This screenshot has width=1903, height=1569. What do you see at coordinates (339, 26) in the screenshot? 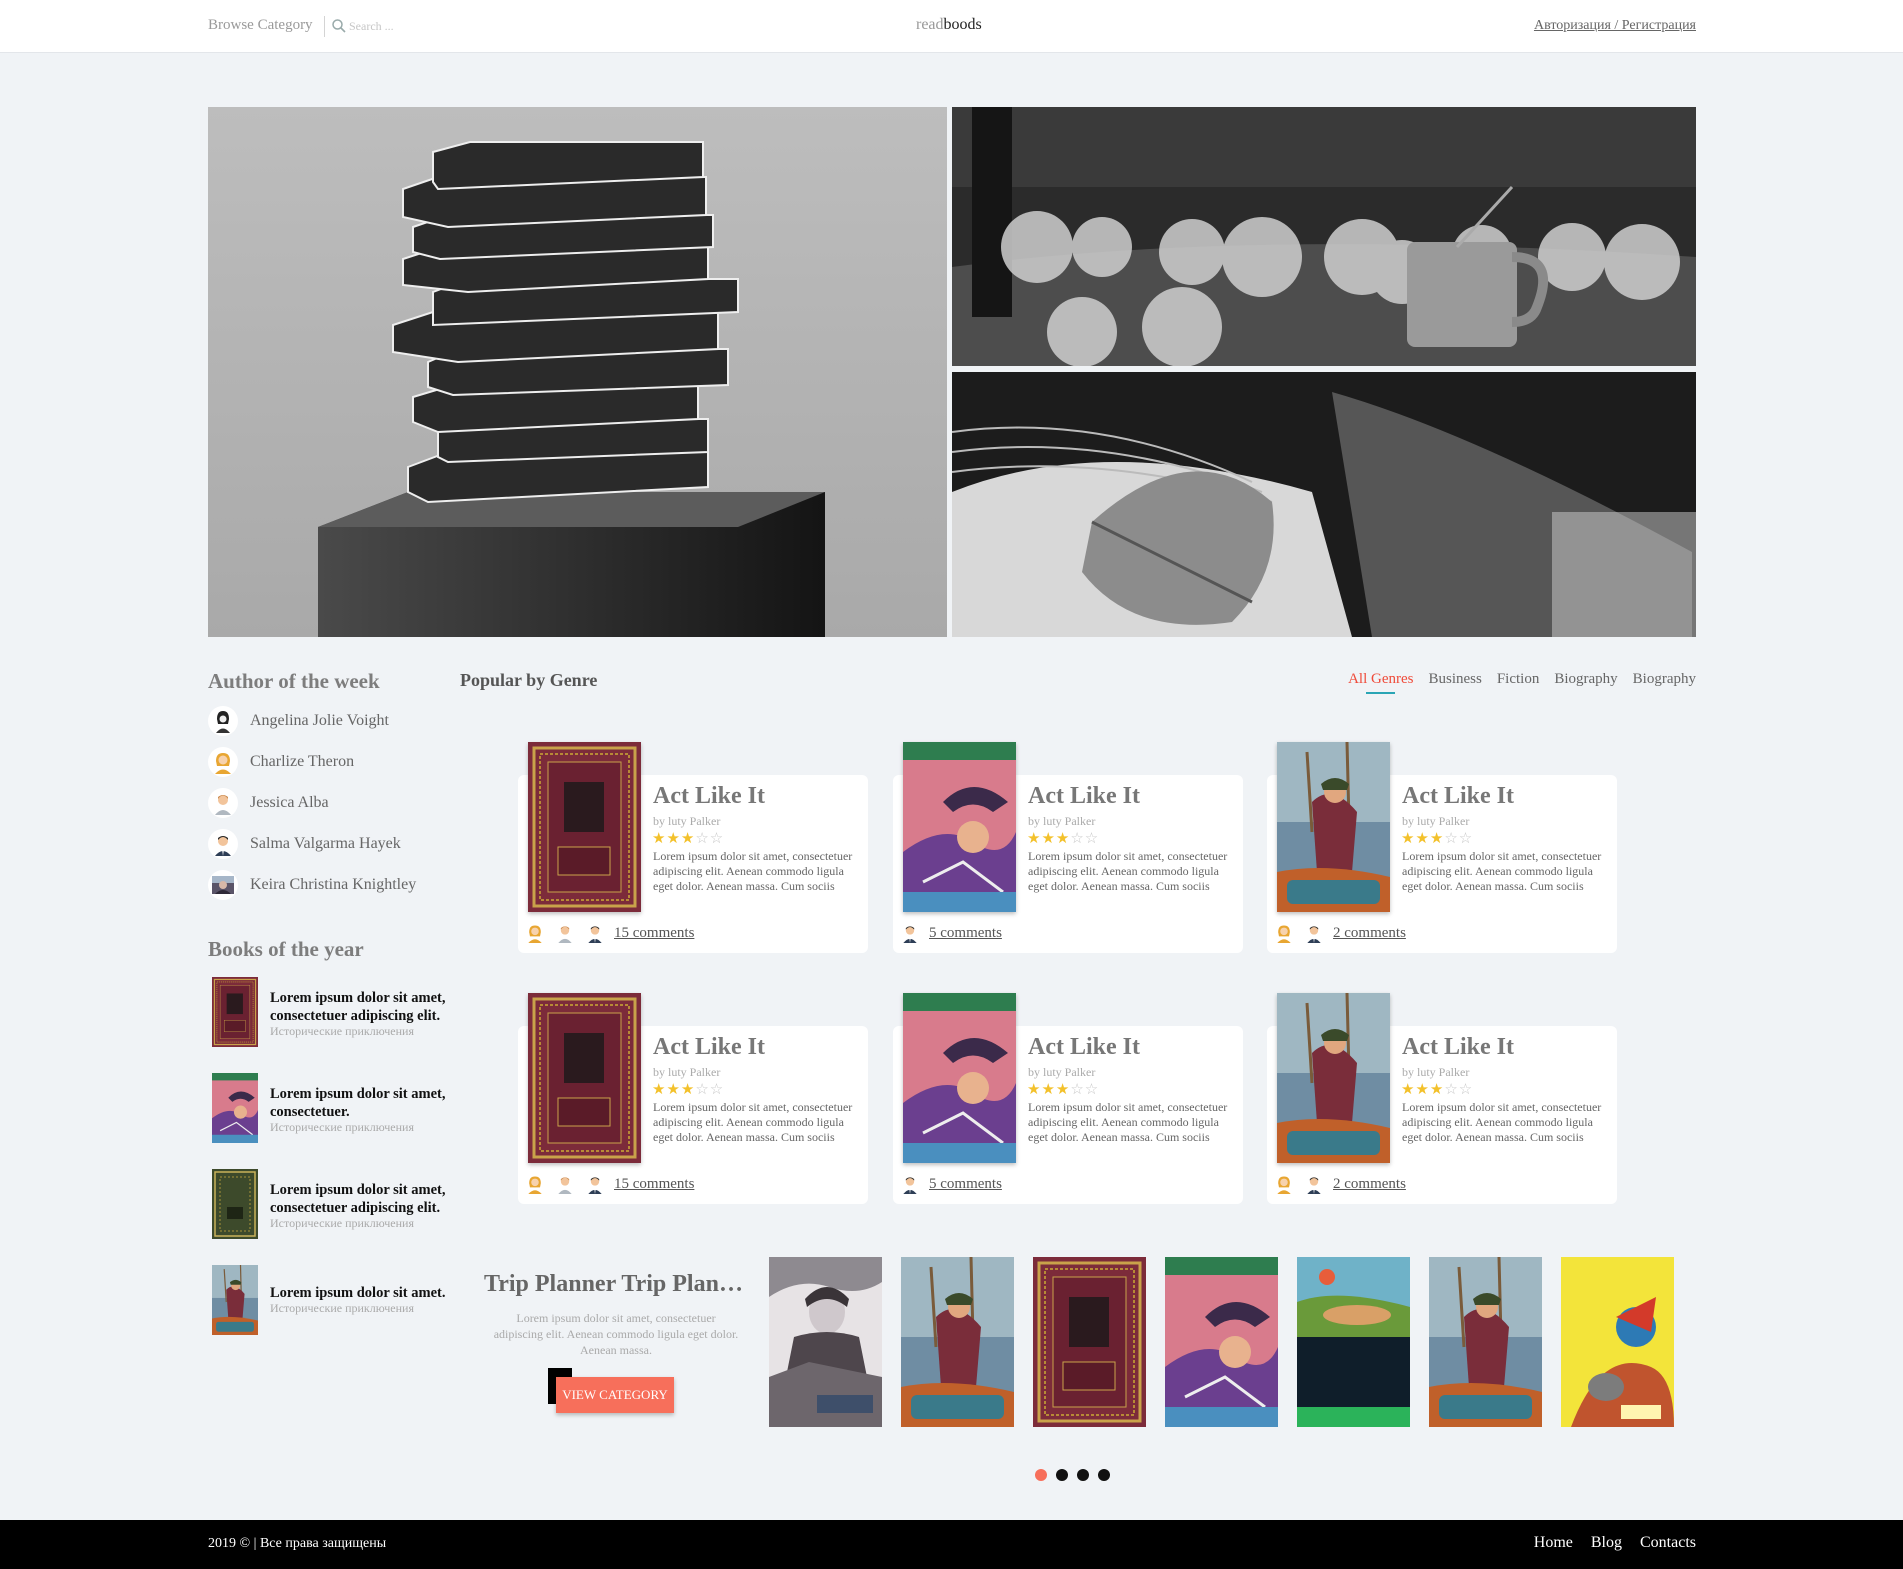
I see `search-icon` at bounding box center [339, 26].